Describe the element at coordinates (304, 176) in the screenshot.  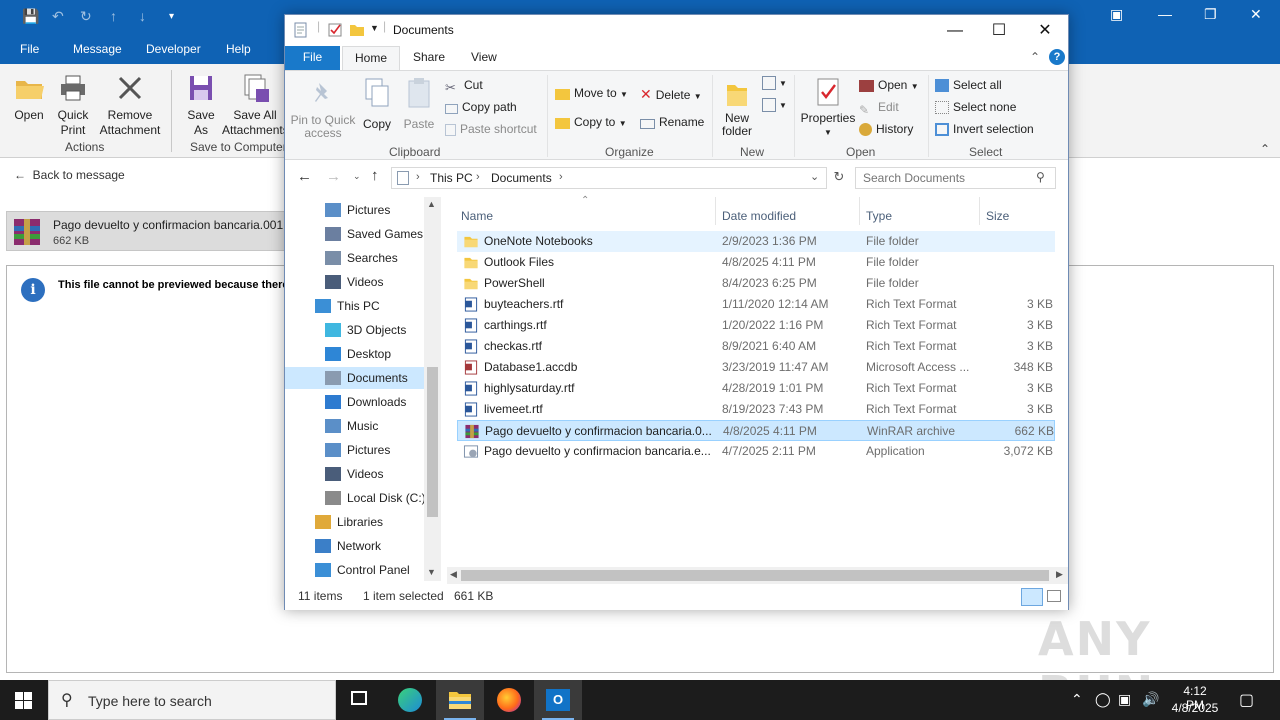
I see `back-arrow-icon: ←` at that location.